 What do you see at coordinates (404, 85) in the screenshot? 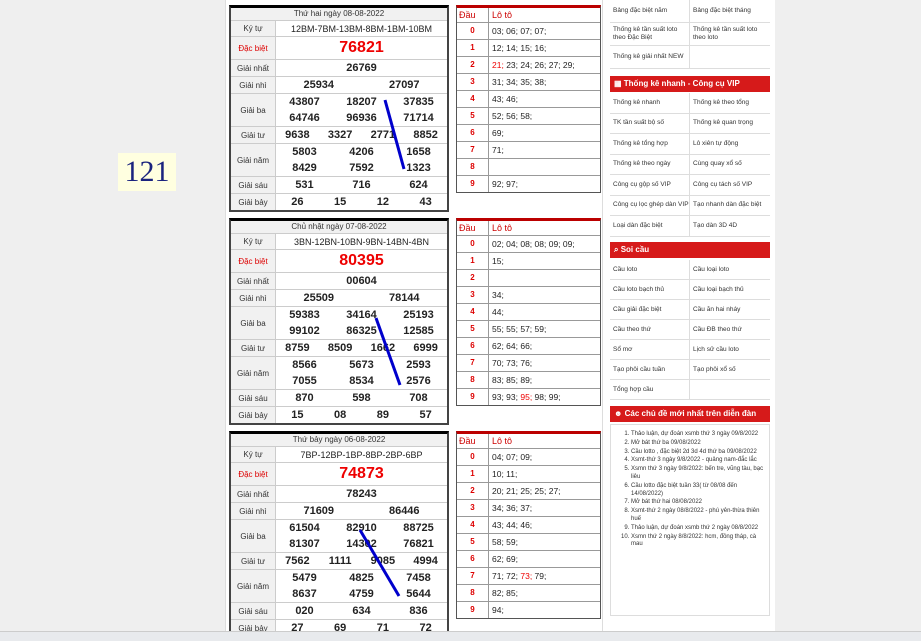
I see `prize-number: 27097` at bounding box center [404, 85].